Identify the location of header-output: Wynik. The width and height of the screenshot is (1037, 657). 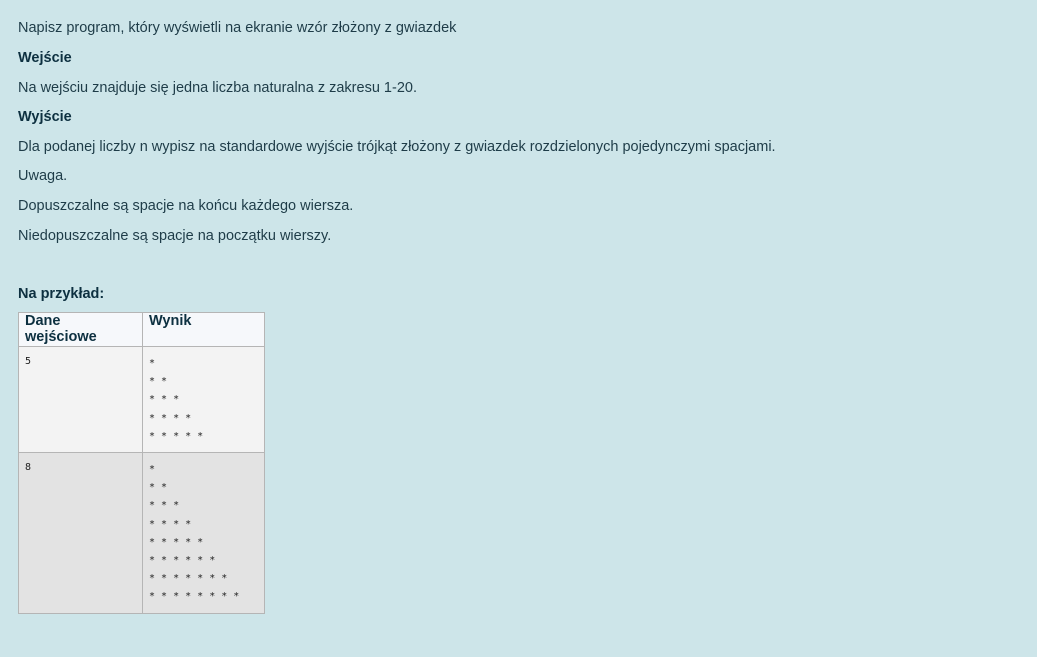
(203, 329).